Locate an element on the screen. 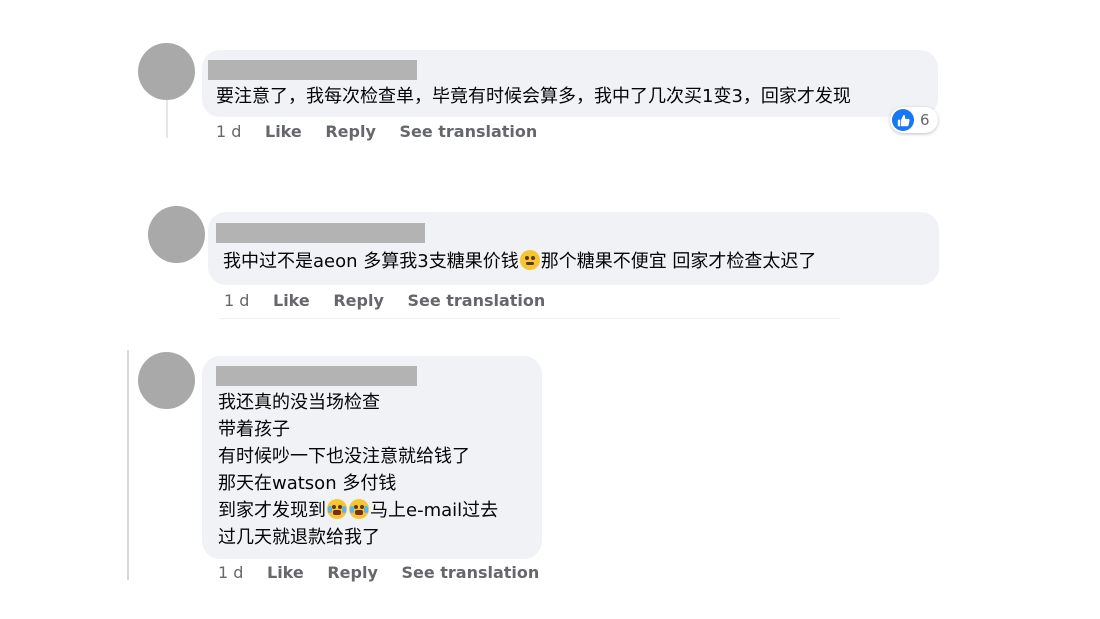 This screenshot has height=619, width=1100. comment-text-line: 我还真的没当场检查 is located at coordinates (299, 402).